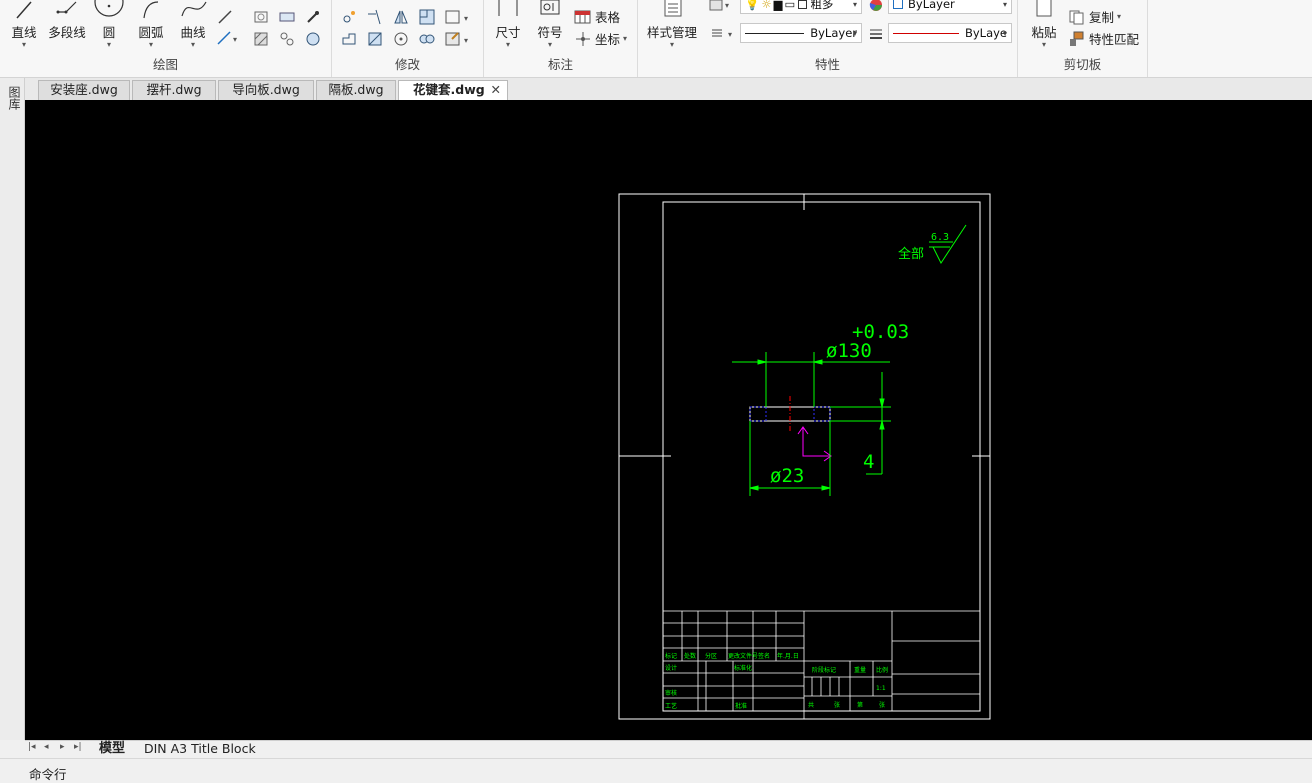  Describe the element at coordinates (741, 706) in the screenshot. I see `tb-approve: 批准` at that location.